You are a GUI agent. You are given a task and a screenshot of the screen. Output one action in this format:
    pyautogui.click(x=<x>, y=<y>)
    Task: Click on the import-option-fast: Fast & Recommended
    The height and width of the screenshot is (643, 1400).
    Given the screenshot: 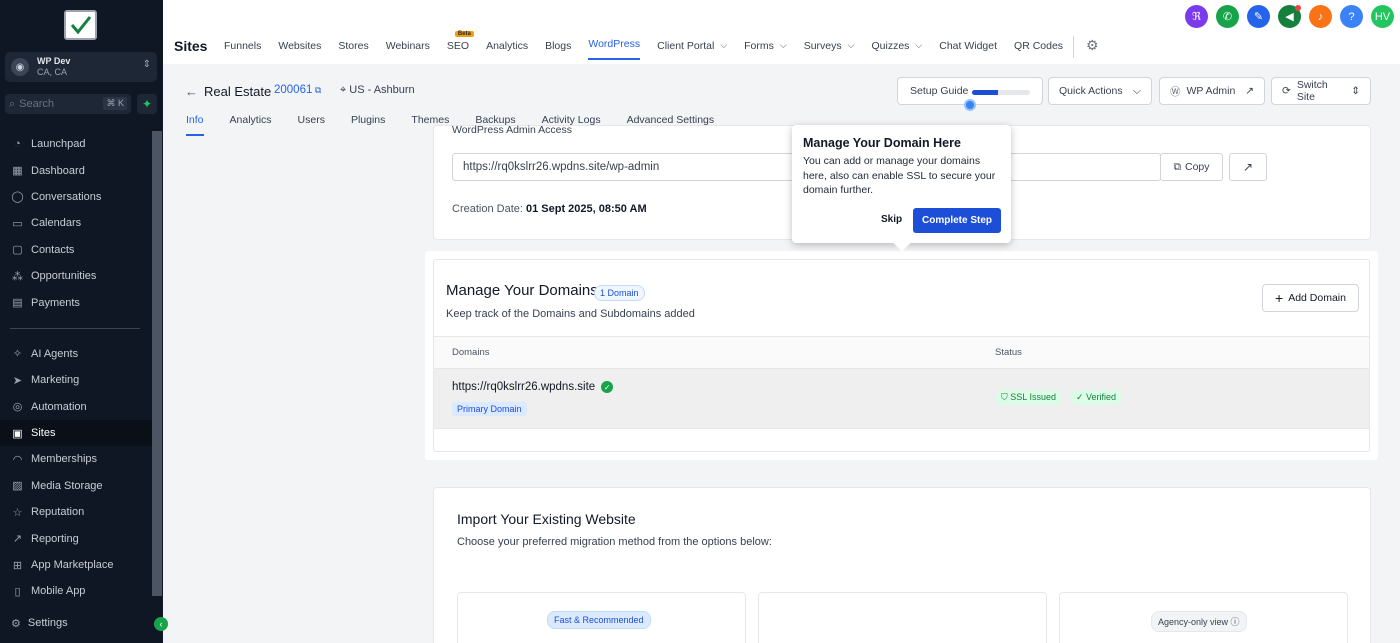 What is the action you would take?
    pyautogui.click(x=601, y=617)
    